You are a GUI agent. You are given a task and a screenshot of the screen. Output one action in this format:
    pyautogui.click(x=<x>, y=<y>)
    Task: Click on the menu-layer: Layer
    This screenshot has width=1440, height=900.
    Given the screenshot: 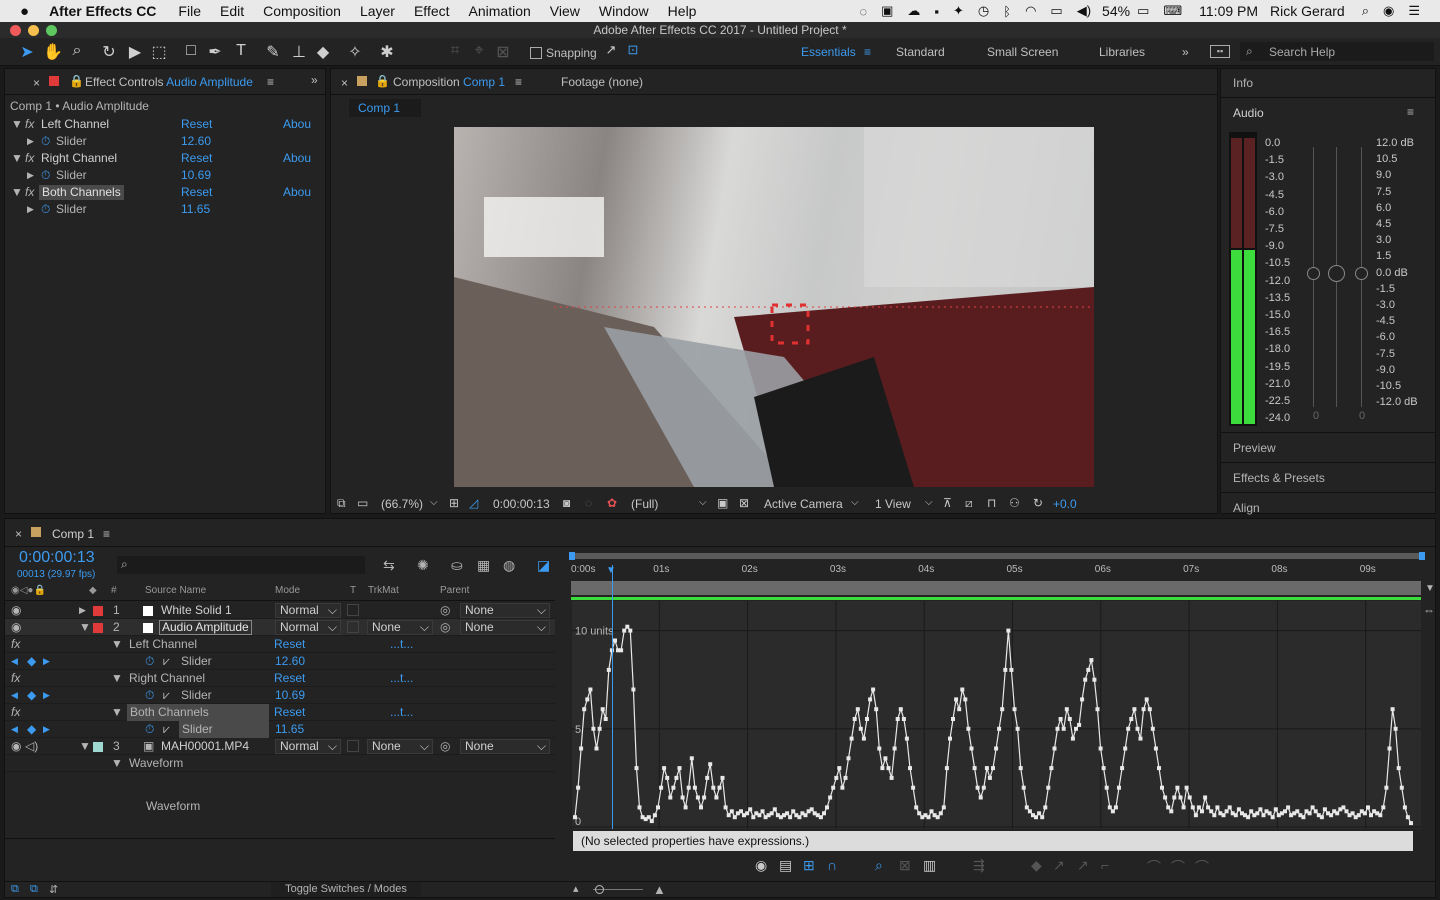 What is the action you would take?
    pyautogui.click(x=377, y=11)
    